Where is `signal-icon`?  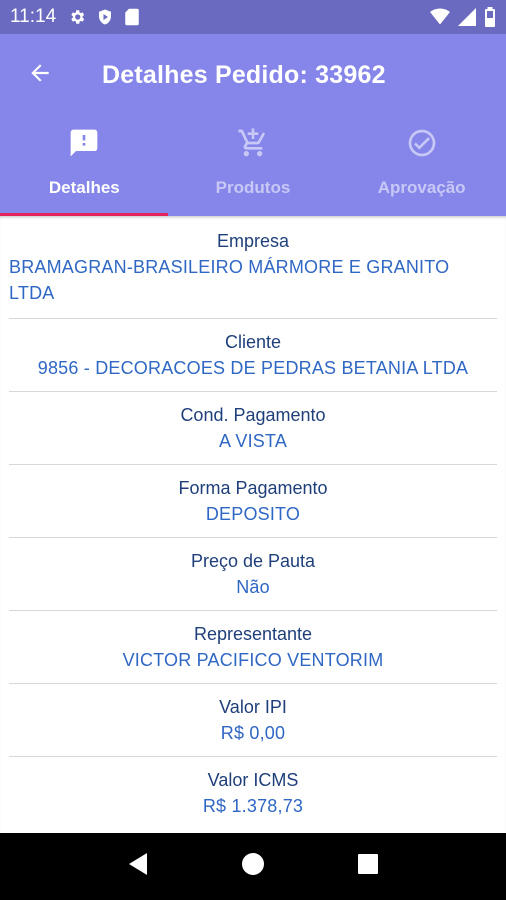
signal-icon is located at coordinates (467, 17).